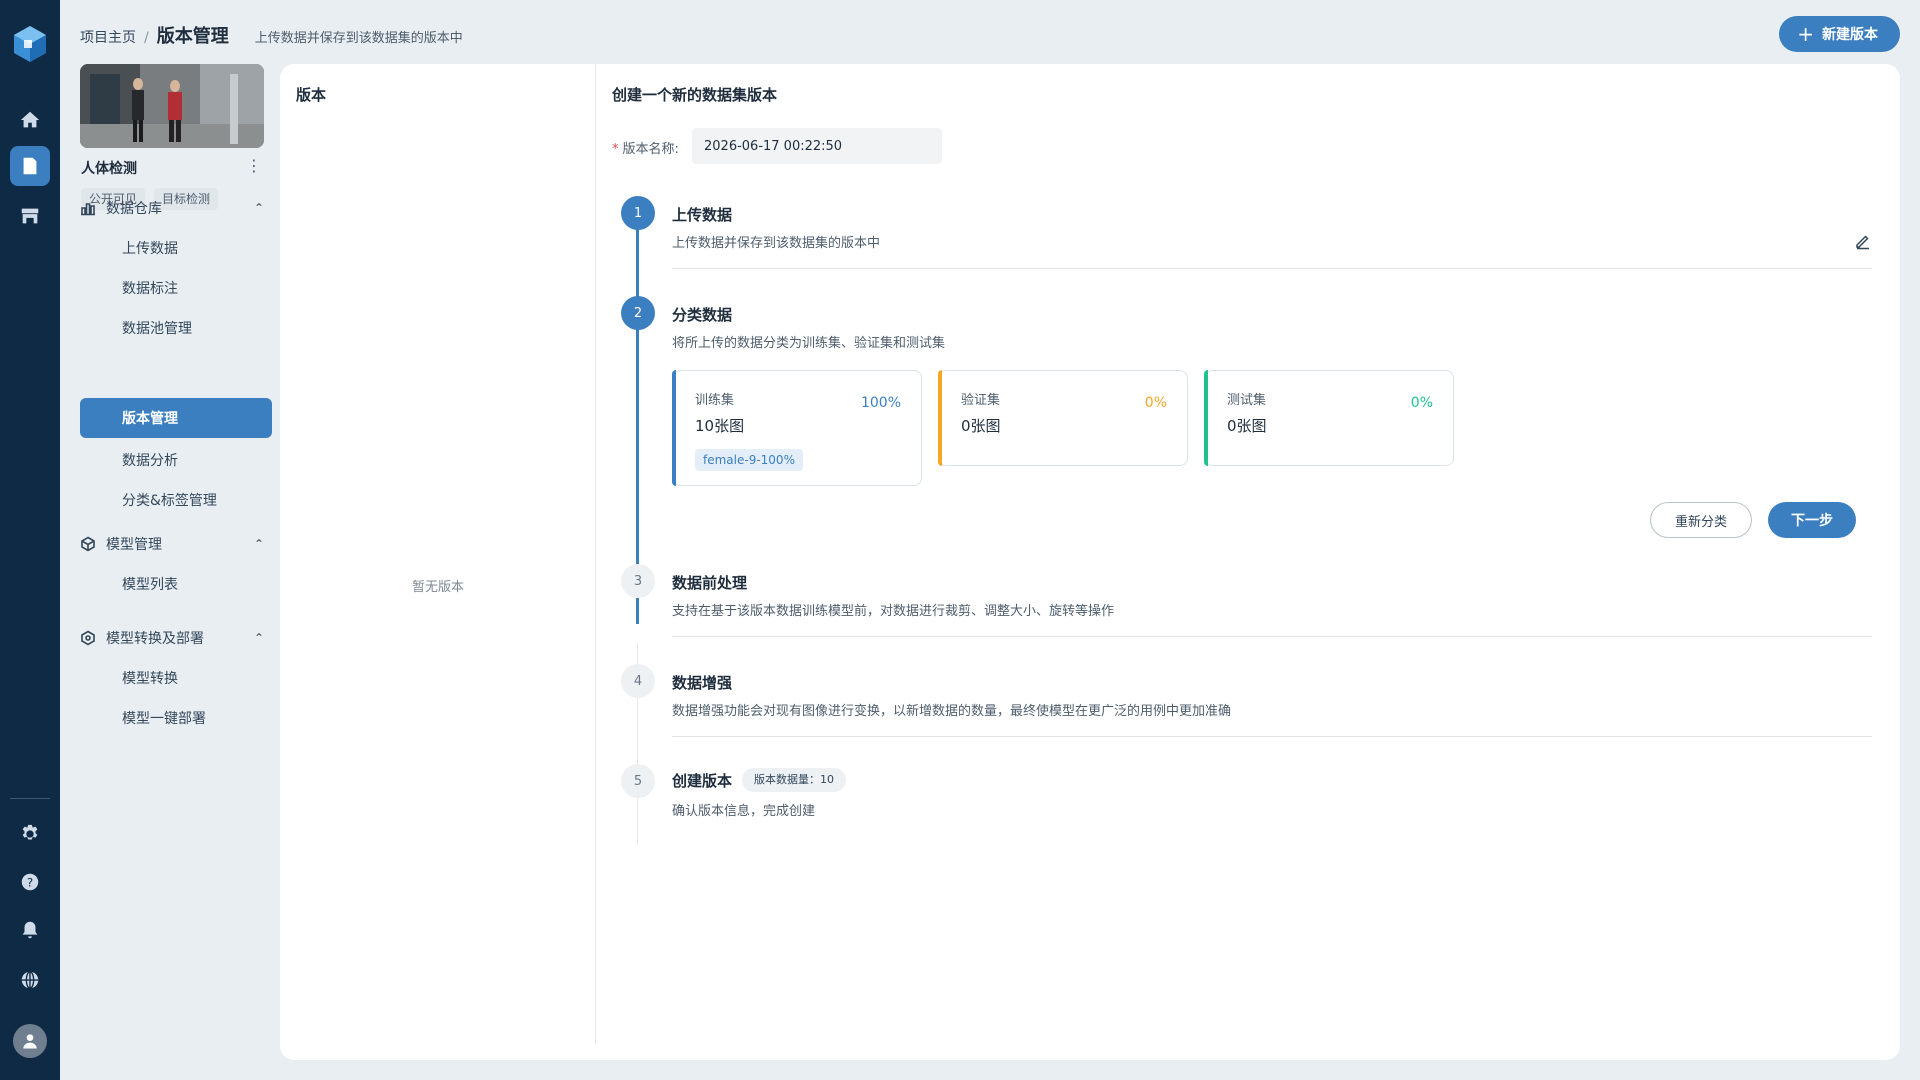 This screenshot has height=1080, width=1920. What do you see at coordinates (1850, 35) in the screenshot?
I see `new-version-label: 新建版本` at bounding box center [1850, 35].